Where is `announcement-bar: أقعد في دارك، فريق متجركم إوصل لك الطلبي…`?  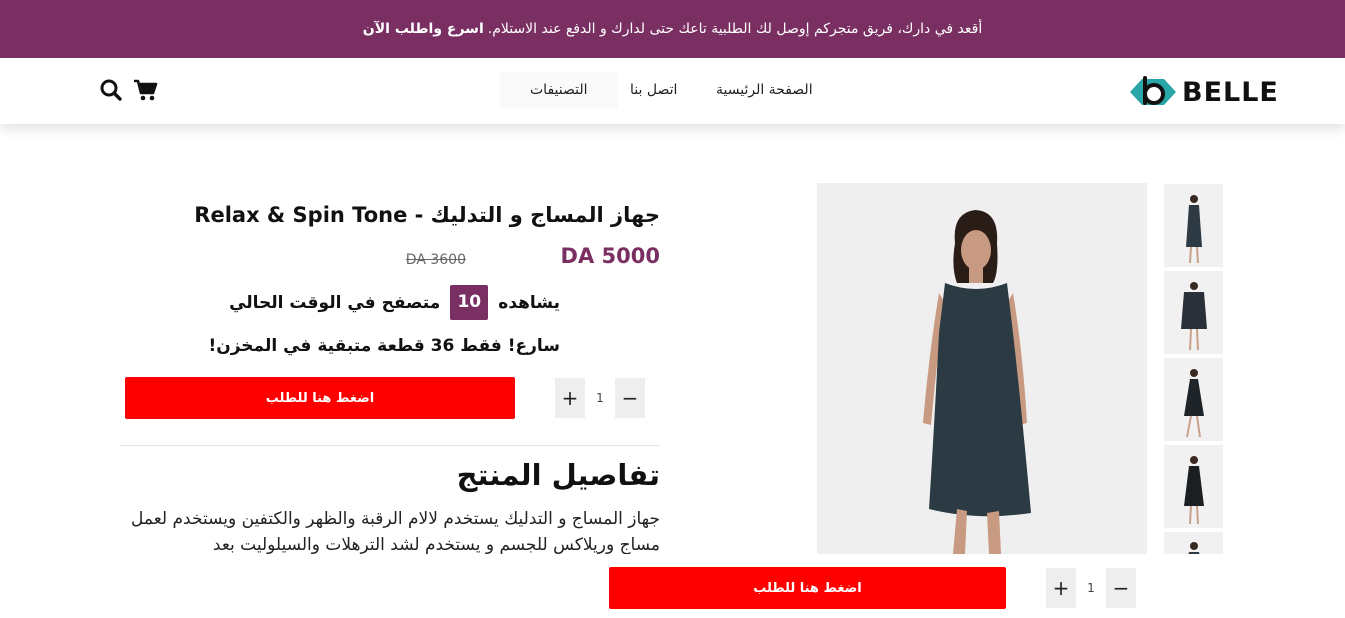
announcement-bar: أقعد في دارك، فريق متجركم إوصل لك الطلبي… is located at coordinates (672, 29).